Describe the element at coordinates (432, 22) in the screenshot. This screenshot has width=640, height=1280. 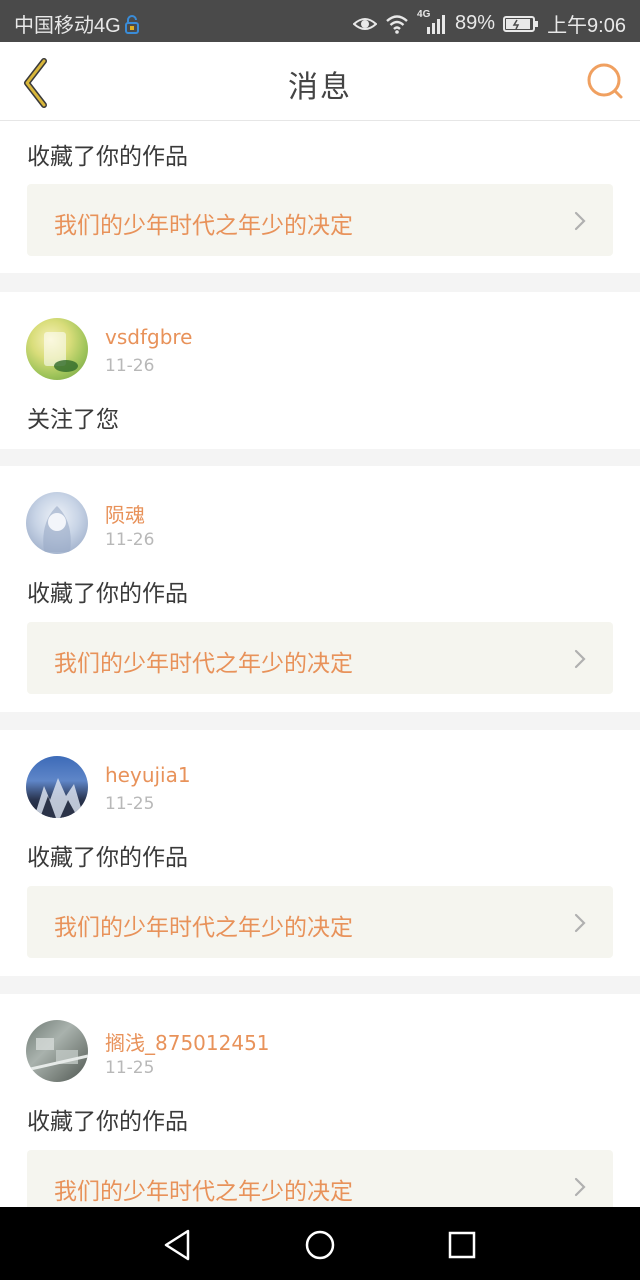
I see `signal-icon: 4G` at that location.